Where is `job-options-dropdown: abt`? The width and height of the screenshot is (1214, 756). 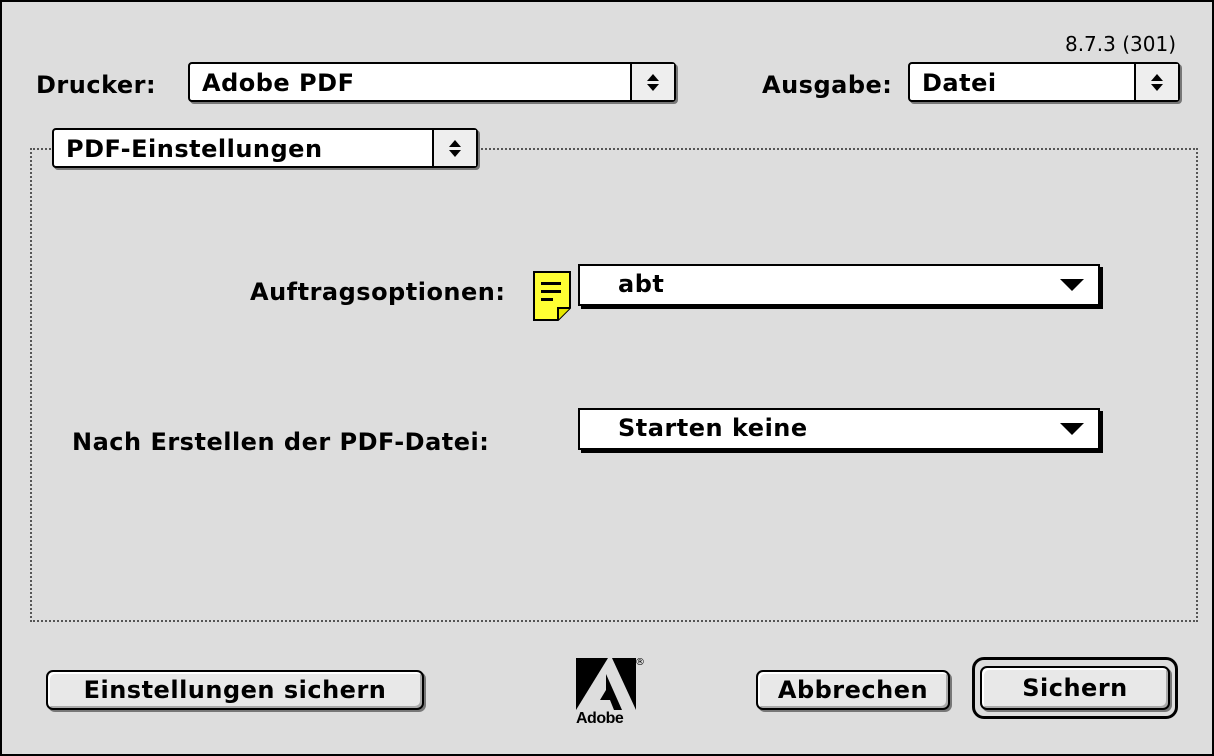 job-options-dropdown: abt is located at coordinates (839, 285).